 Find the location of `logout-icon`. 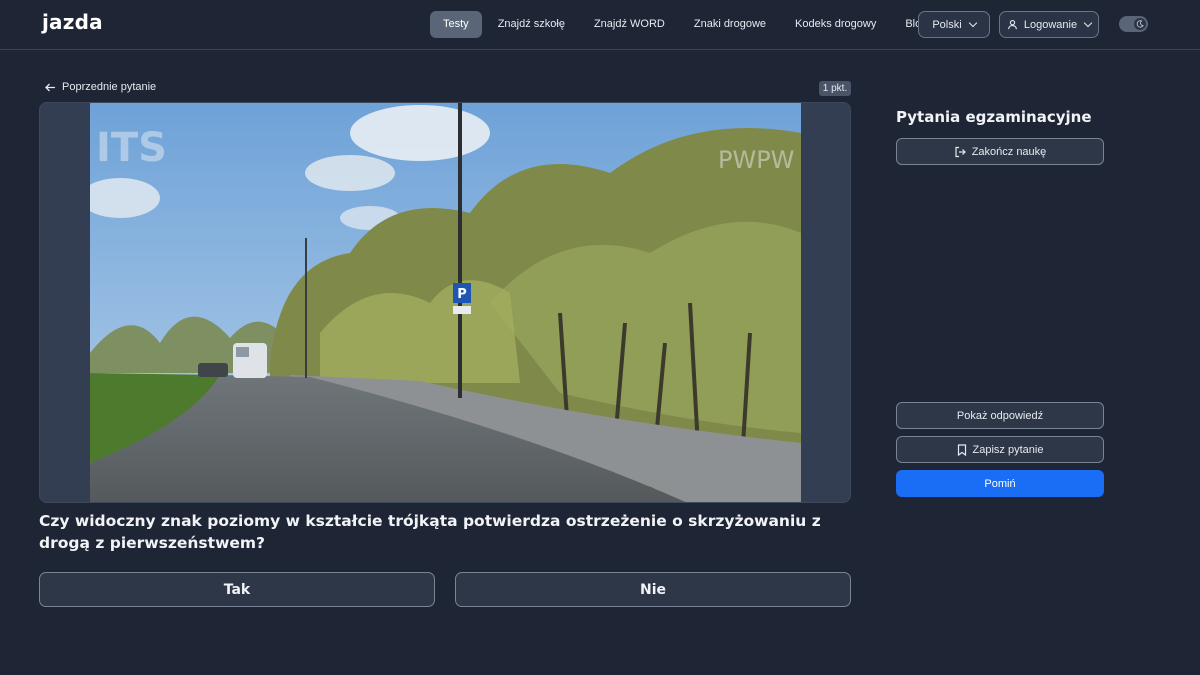

logout-icon is located at coordinates (960, 151).